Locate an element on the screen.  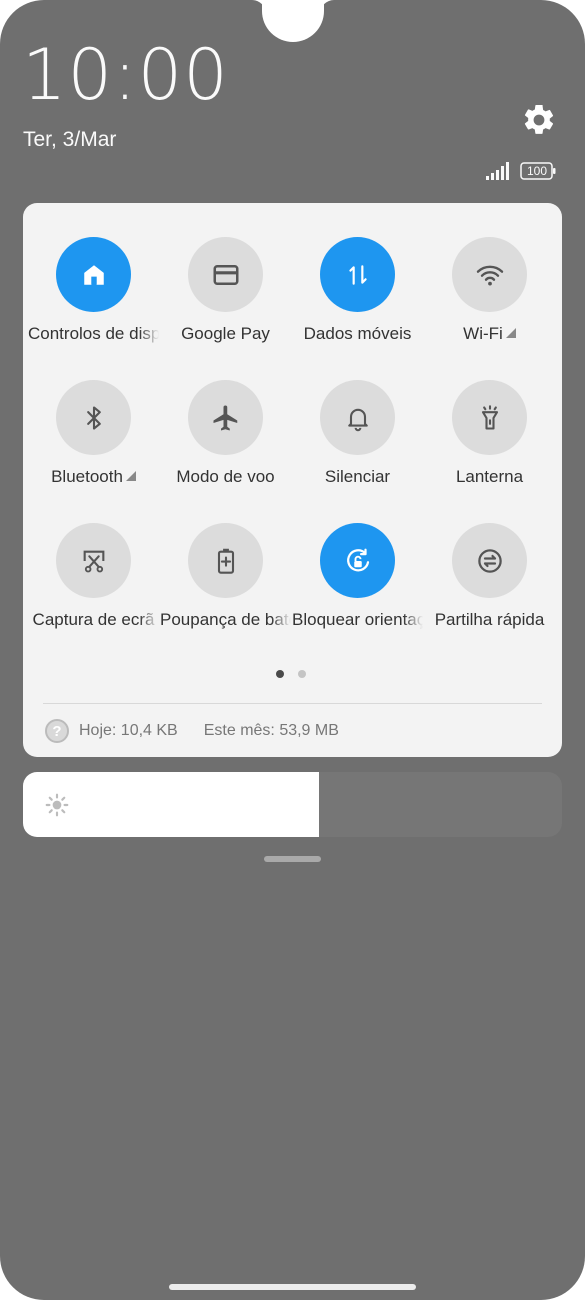
wifi-icon is located at coordinates (489, 275).